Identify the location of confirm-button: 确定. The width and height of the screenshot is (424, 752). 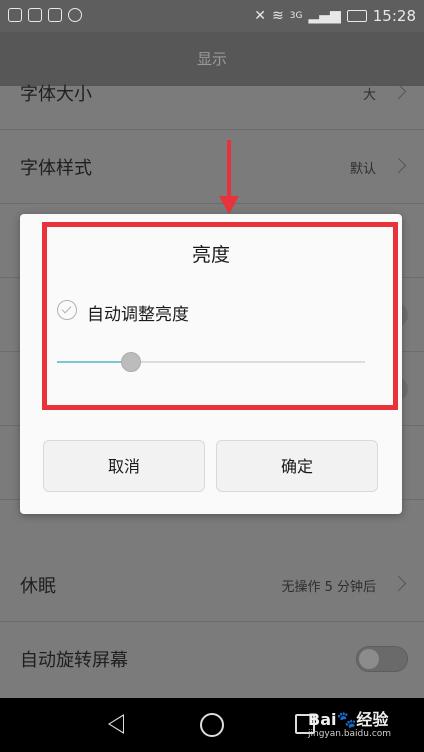
(297, 466).